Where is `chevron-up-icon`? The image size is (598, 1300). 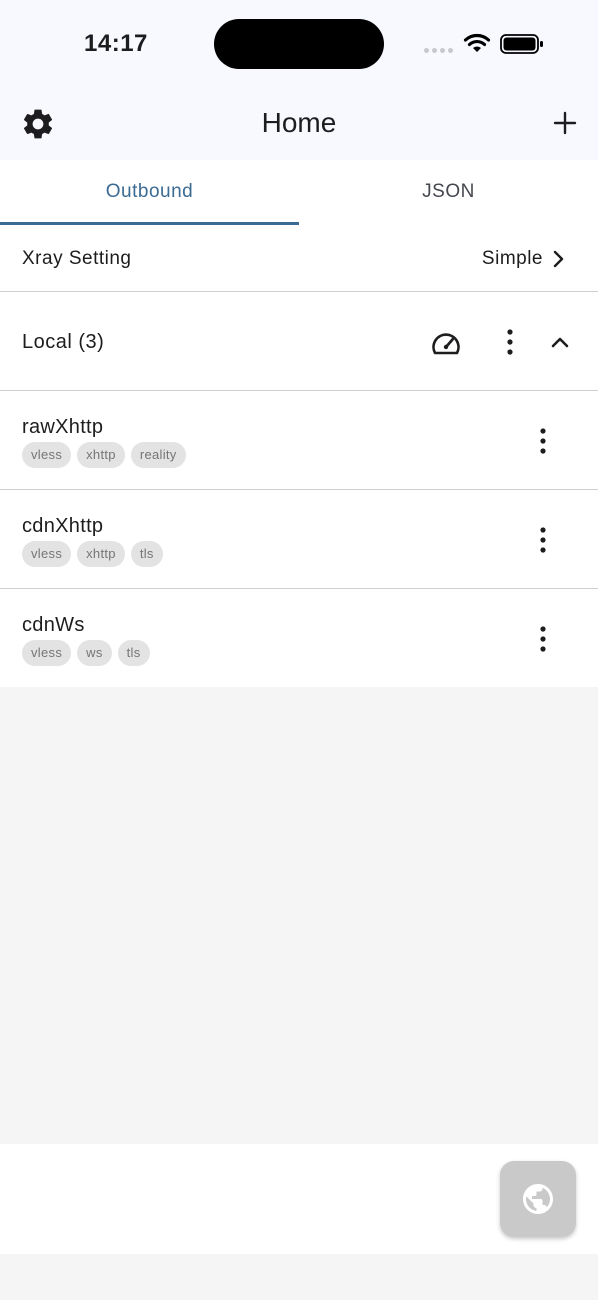 chevron-up-icon is located at coordinates (560, 342).